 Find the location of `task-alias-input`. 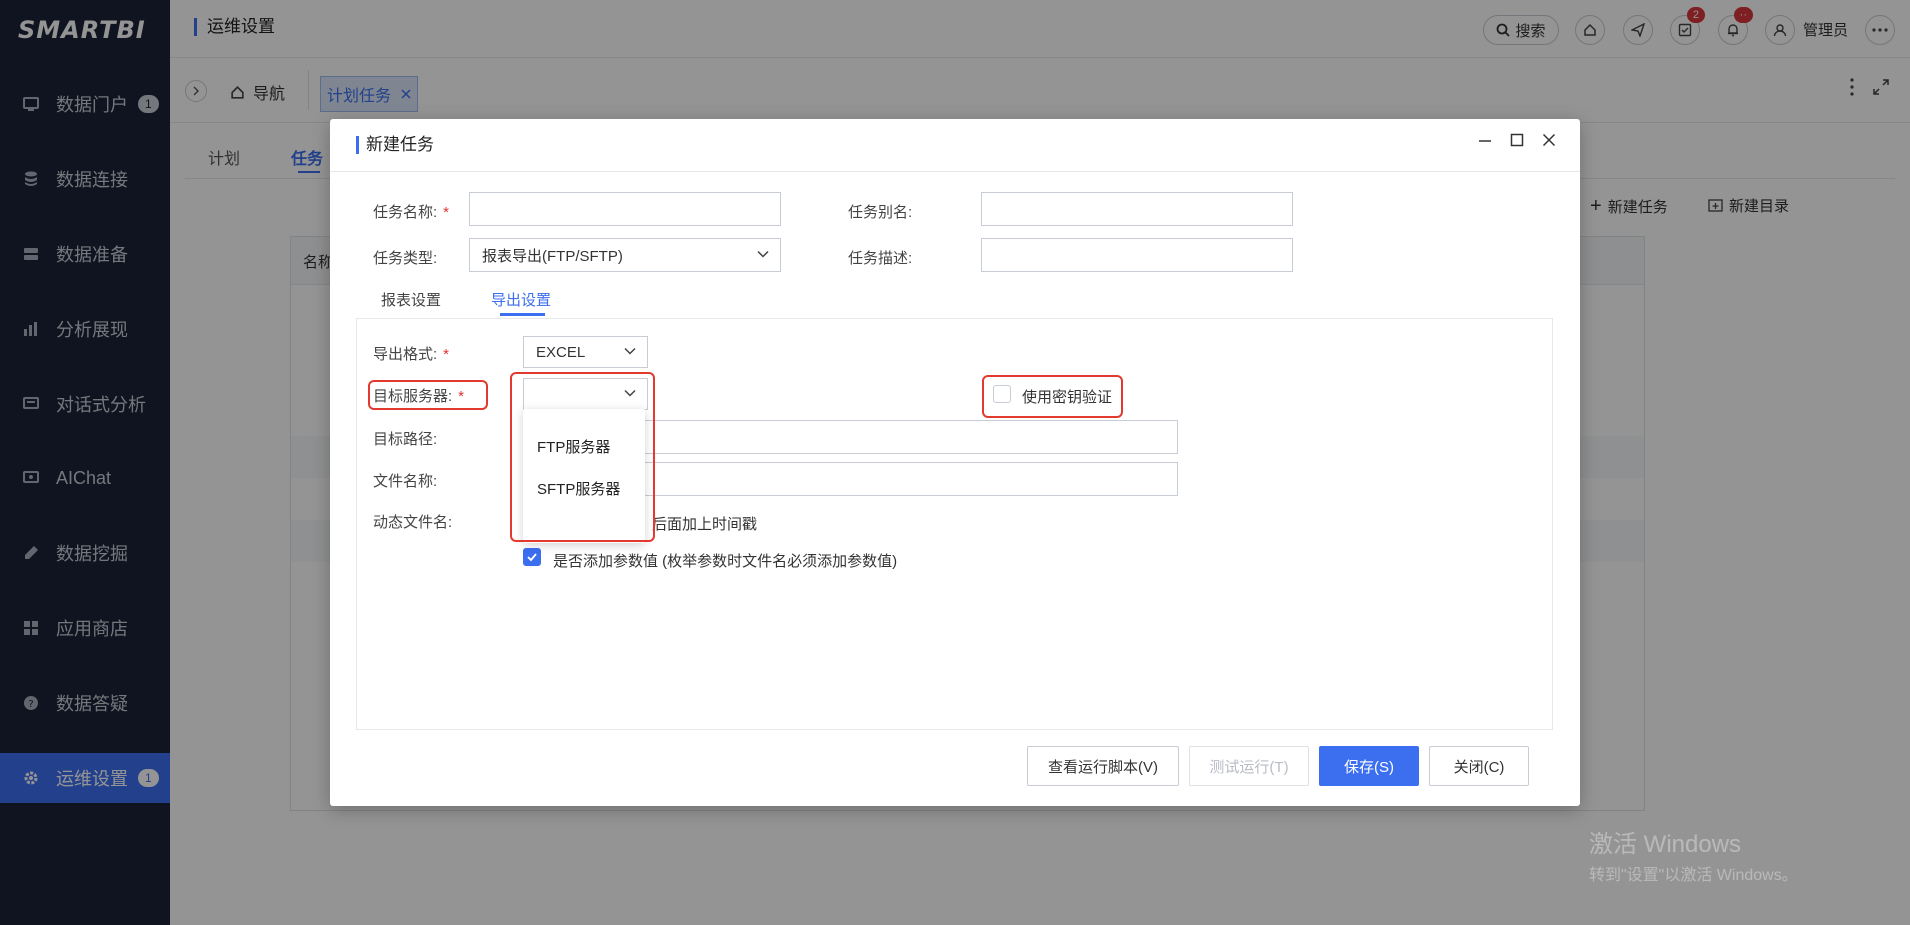

task-alias-input is located at coordinates (1137, 209).